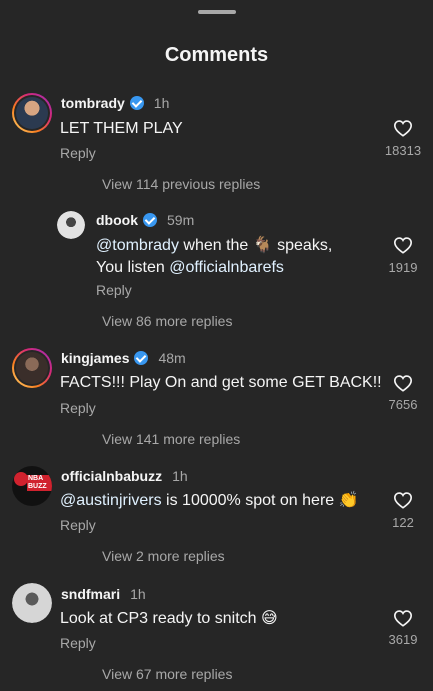  What do you see at coordinates (117, 220) in the screenshot?
I see `username-text: dbook` at bounding box center [117, 220].